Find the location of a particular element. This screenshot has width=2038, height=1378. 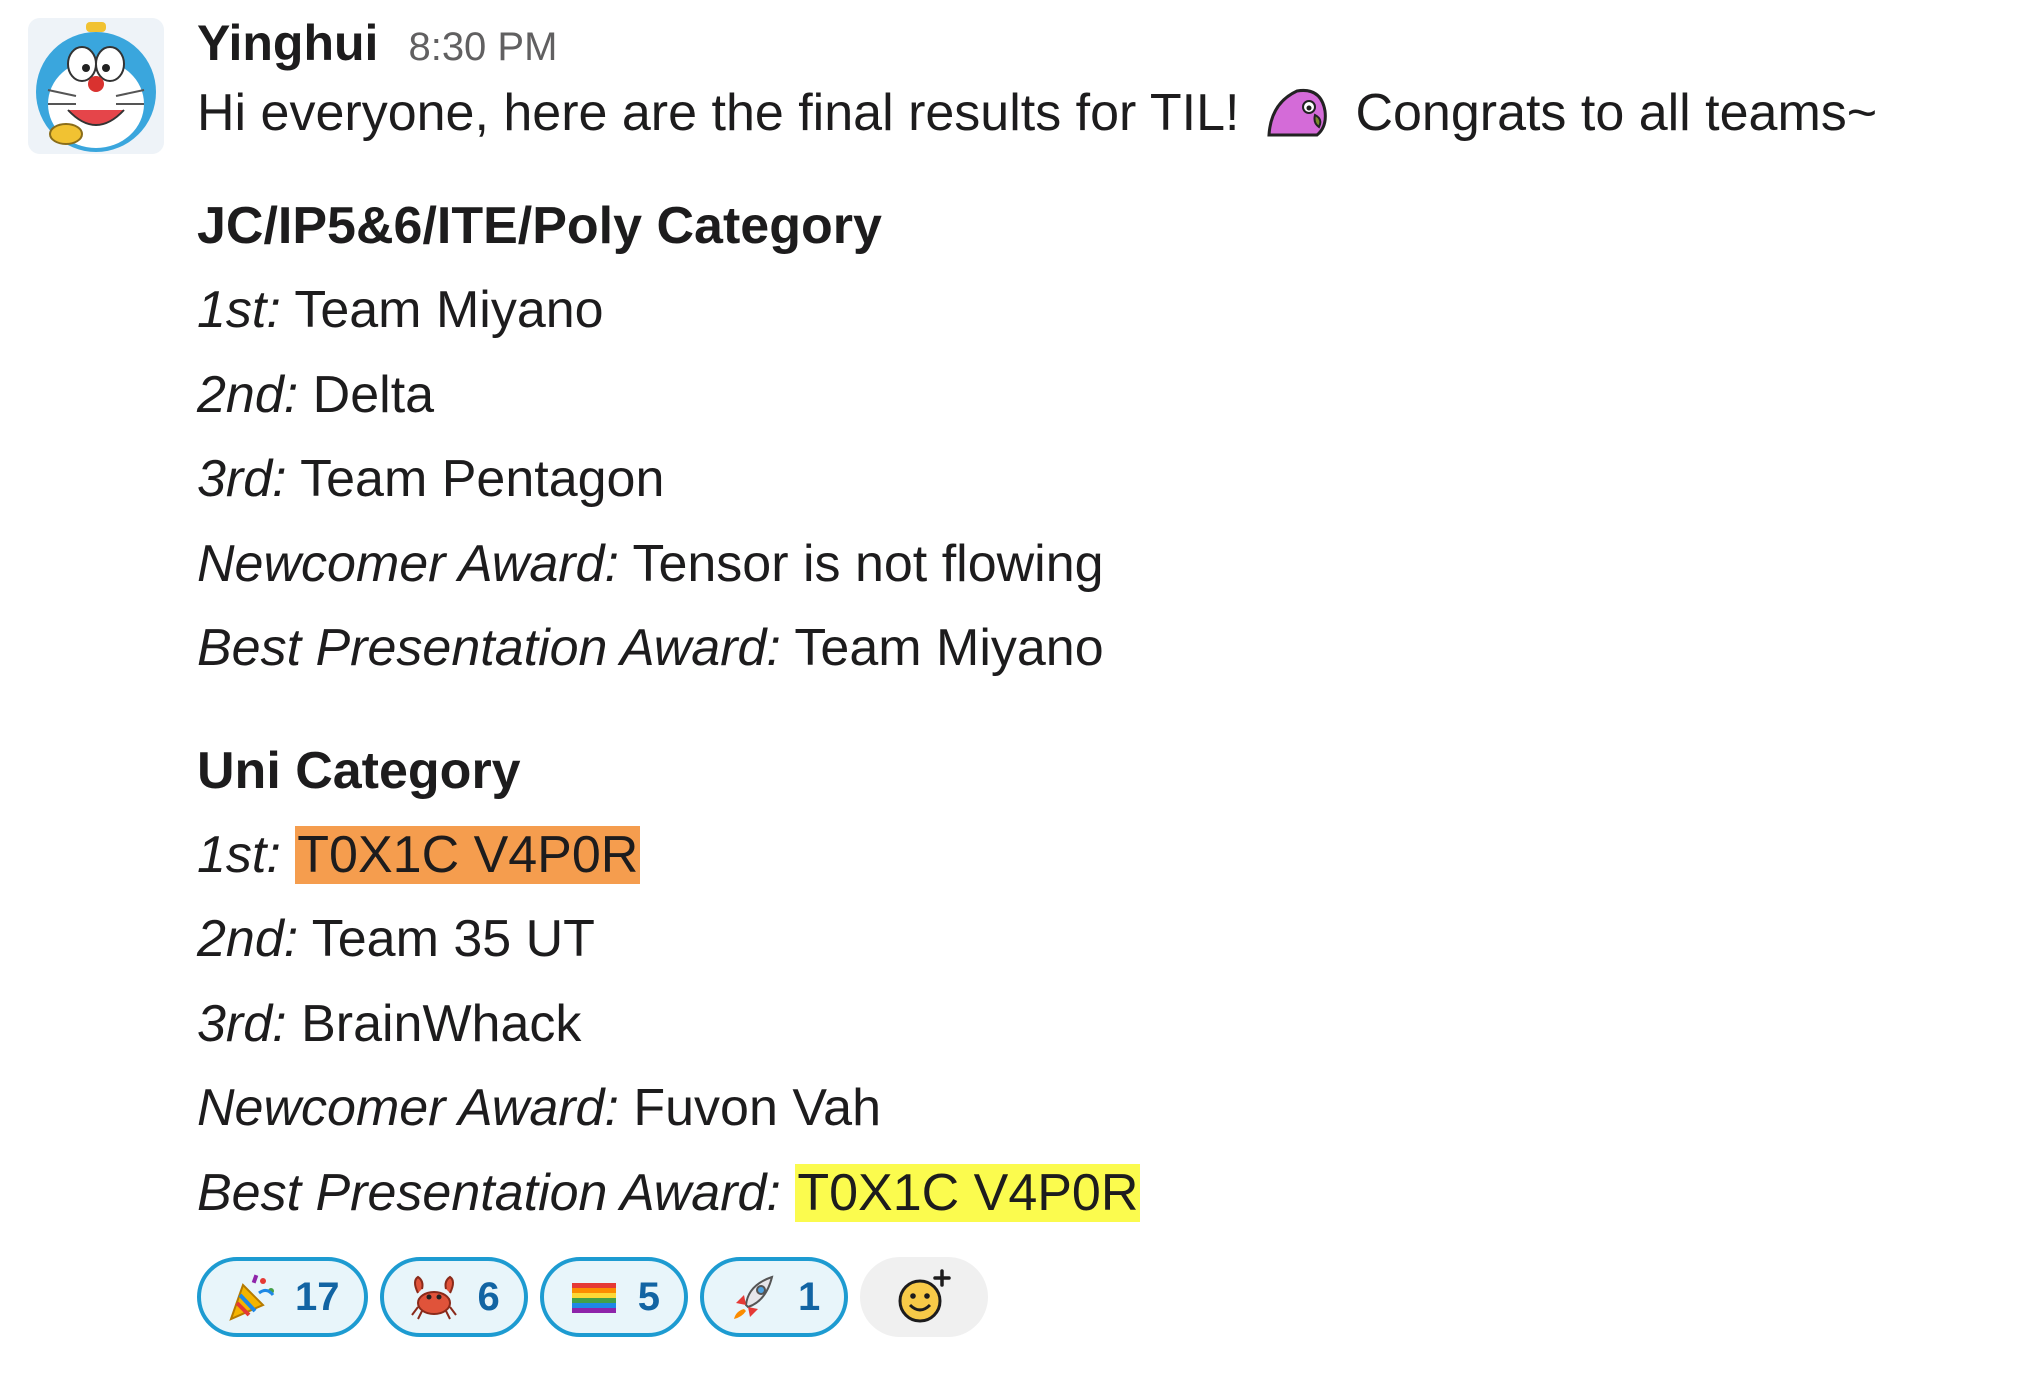

crab-icon is located at coordinates (434, 1297).